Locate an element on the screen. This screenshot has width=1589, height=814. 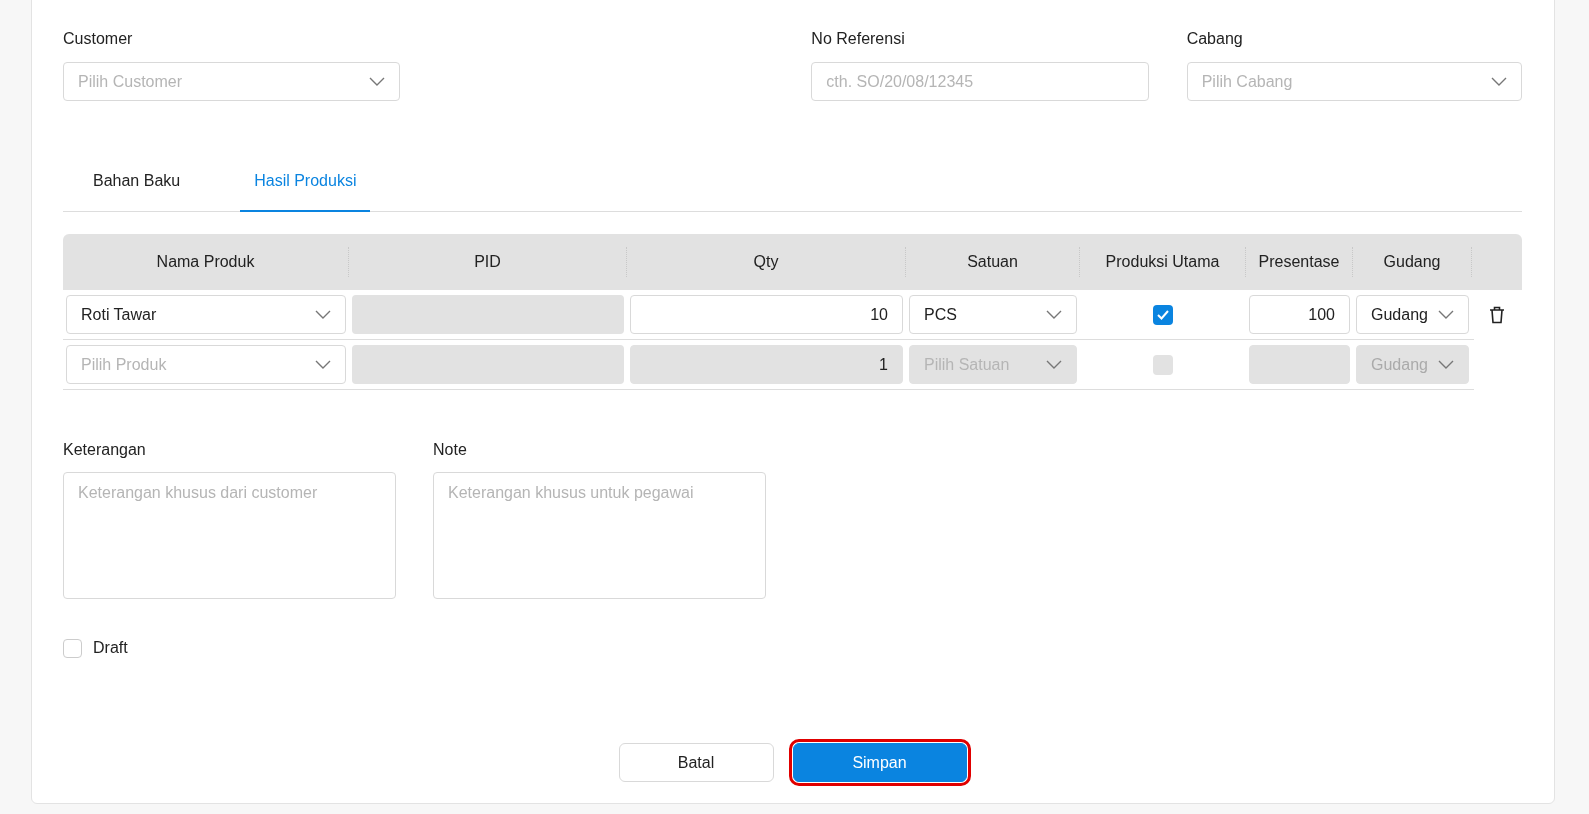
field-label: No Referensi is located at coordinates (858, 39).